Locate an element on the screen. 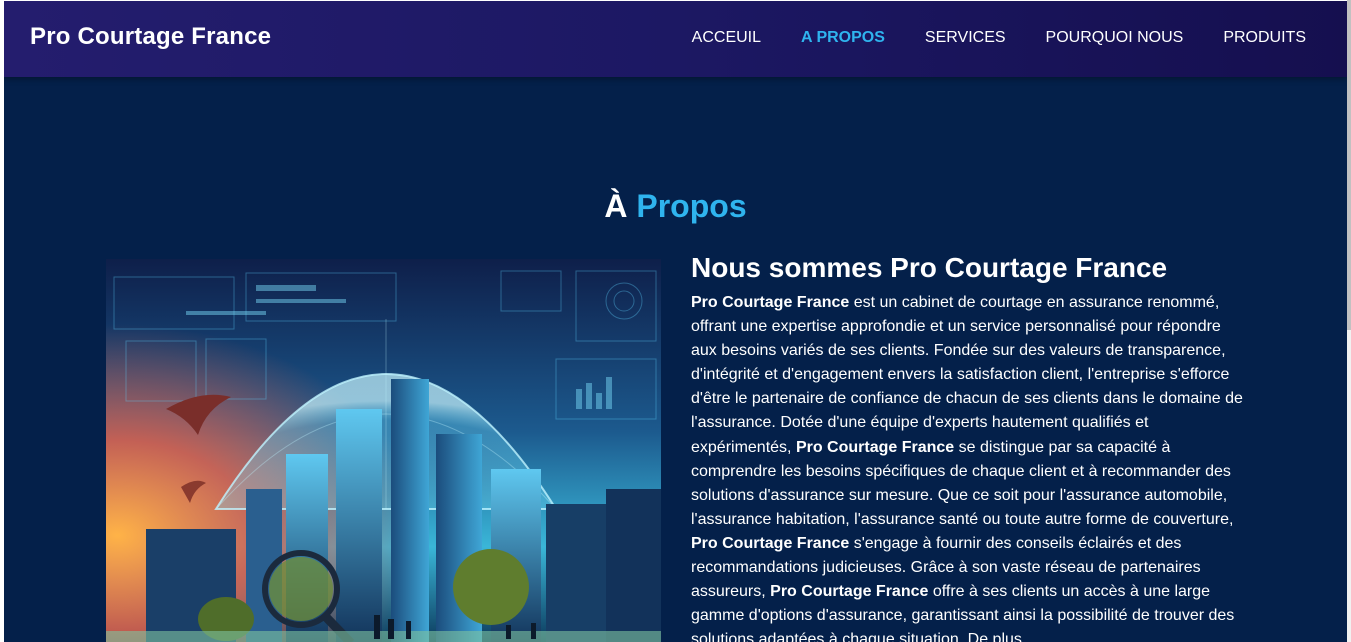 This screenshot has width=1351, height=642. scrollbar is located at coordinates (1349, 321).